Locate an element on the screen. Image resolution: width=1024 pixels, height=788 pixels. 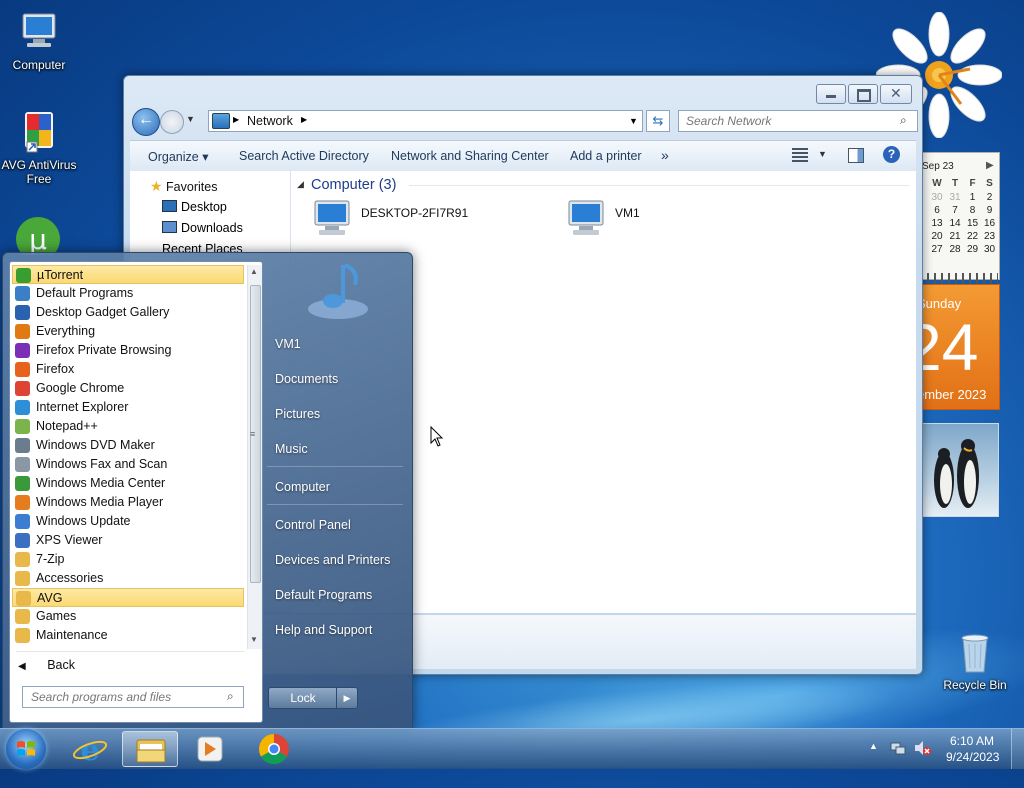
program-item: Desktop Gadget Gallery is located at coordinates (128, 312).